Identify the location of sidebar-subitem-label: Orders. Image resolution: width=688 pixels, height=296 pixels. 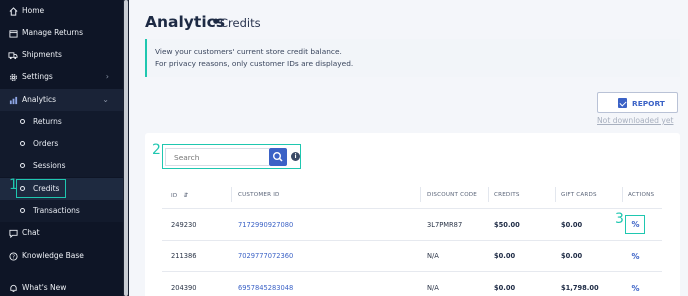
(46, 143).